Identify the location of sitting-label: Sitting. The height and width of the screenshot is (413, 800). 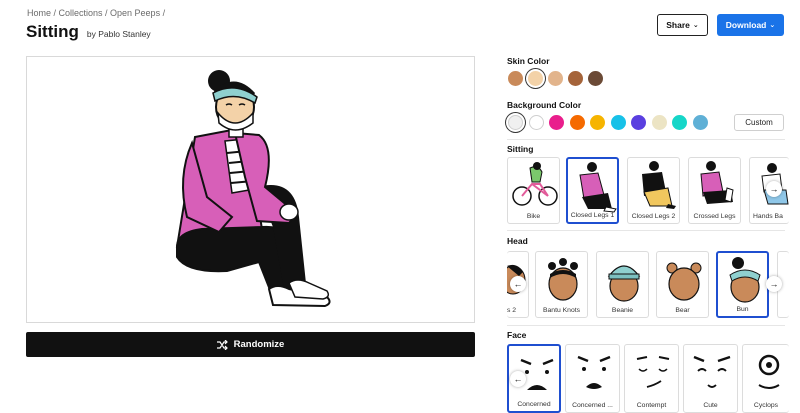
(520, 149).